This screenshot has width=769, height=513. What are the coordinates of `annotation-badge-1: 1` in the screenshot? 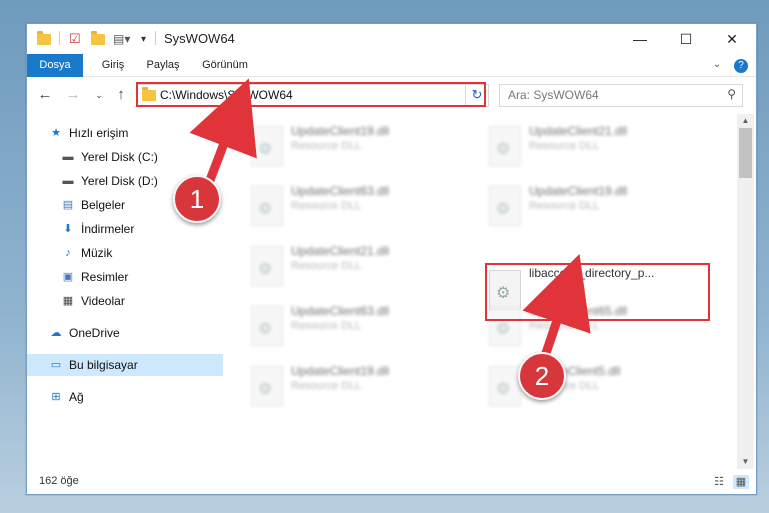 It's located at (197, 199).